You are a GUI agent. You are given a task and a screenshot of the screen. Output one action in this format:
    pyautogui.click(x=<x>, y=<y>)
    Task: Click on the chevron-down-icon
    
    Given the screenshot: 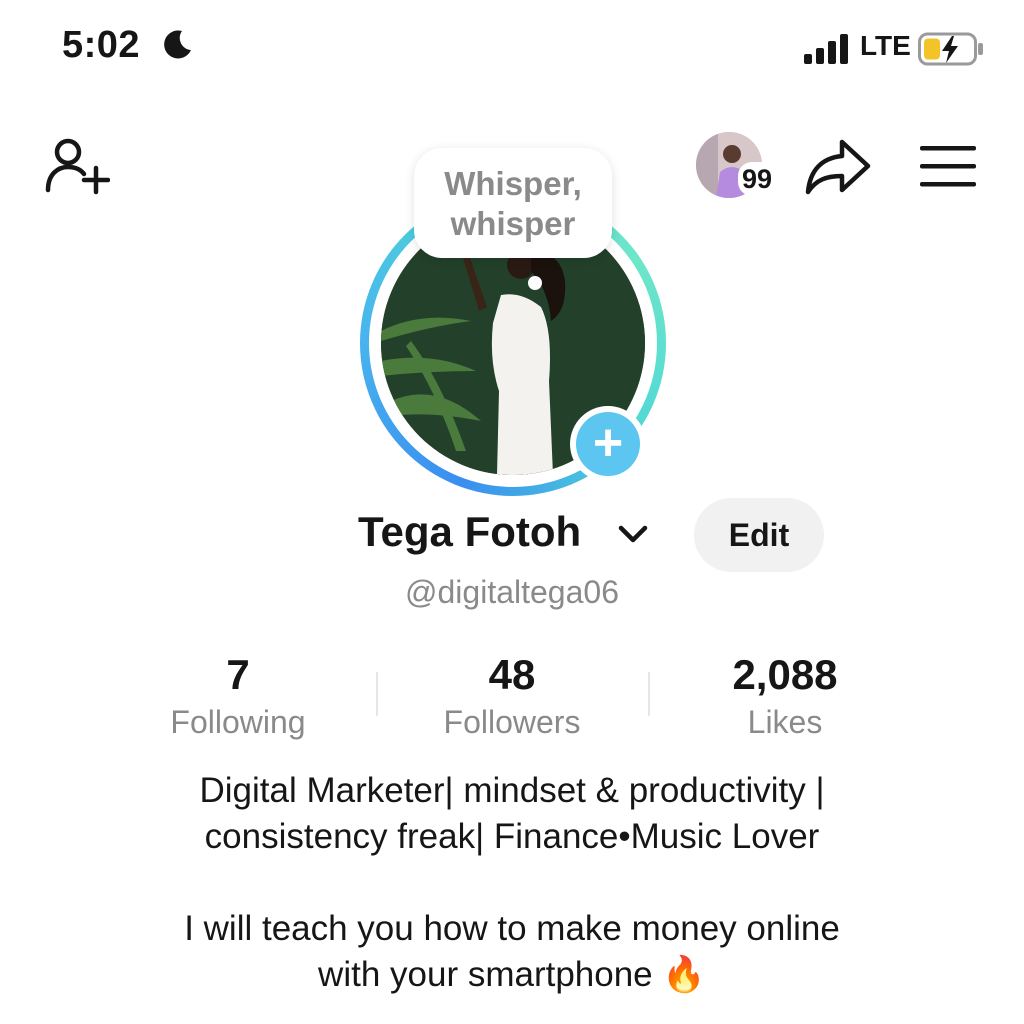 What is the action you would take?
    pyautogui.click(x=633, y=534)
    